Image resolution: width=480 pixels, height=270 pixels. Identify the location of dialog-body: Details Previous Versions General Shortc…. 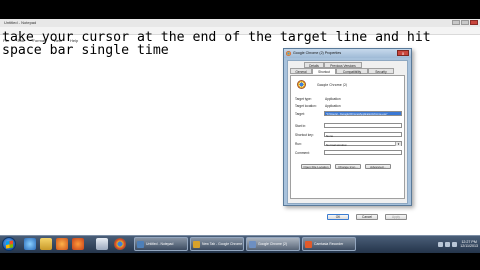
(347, 132).